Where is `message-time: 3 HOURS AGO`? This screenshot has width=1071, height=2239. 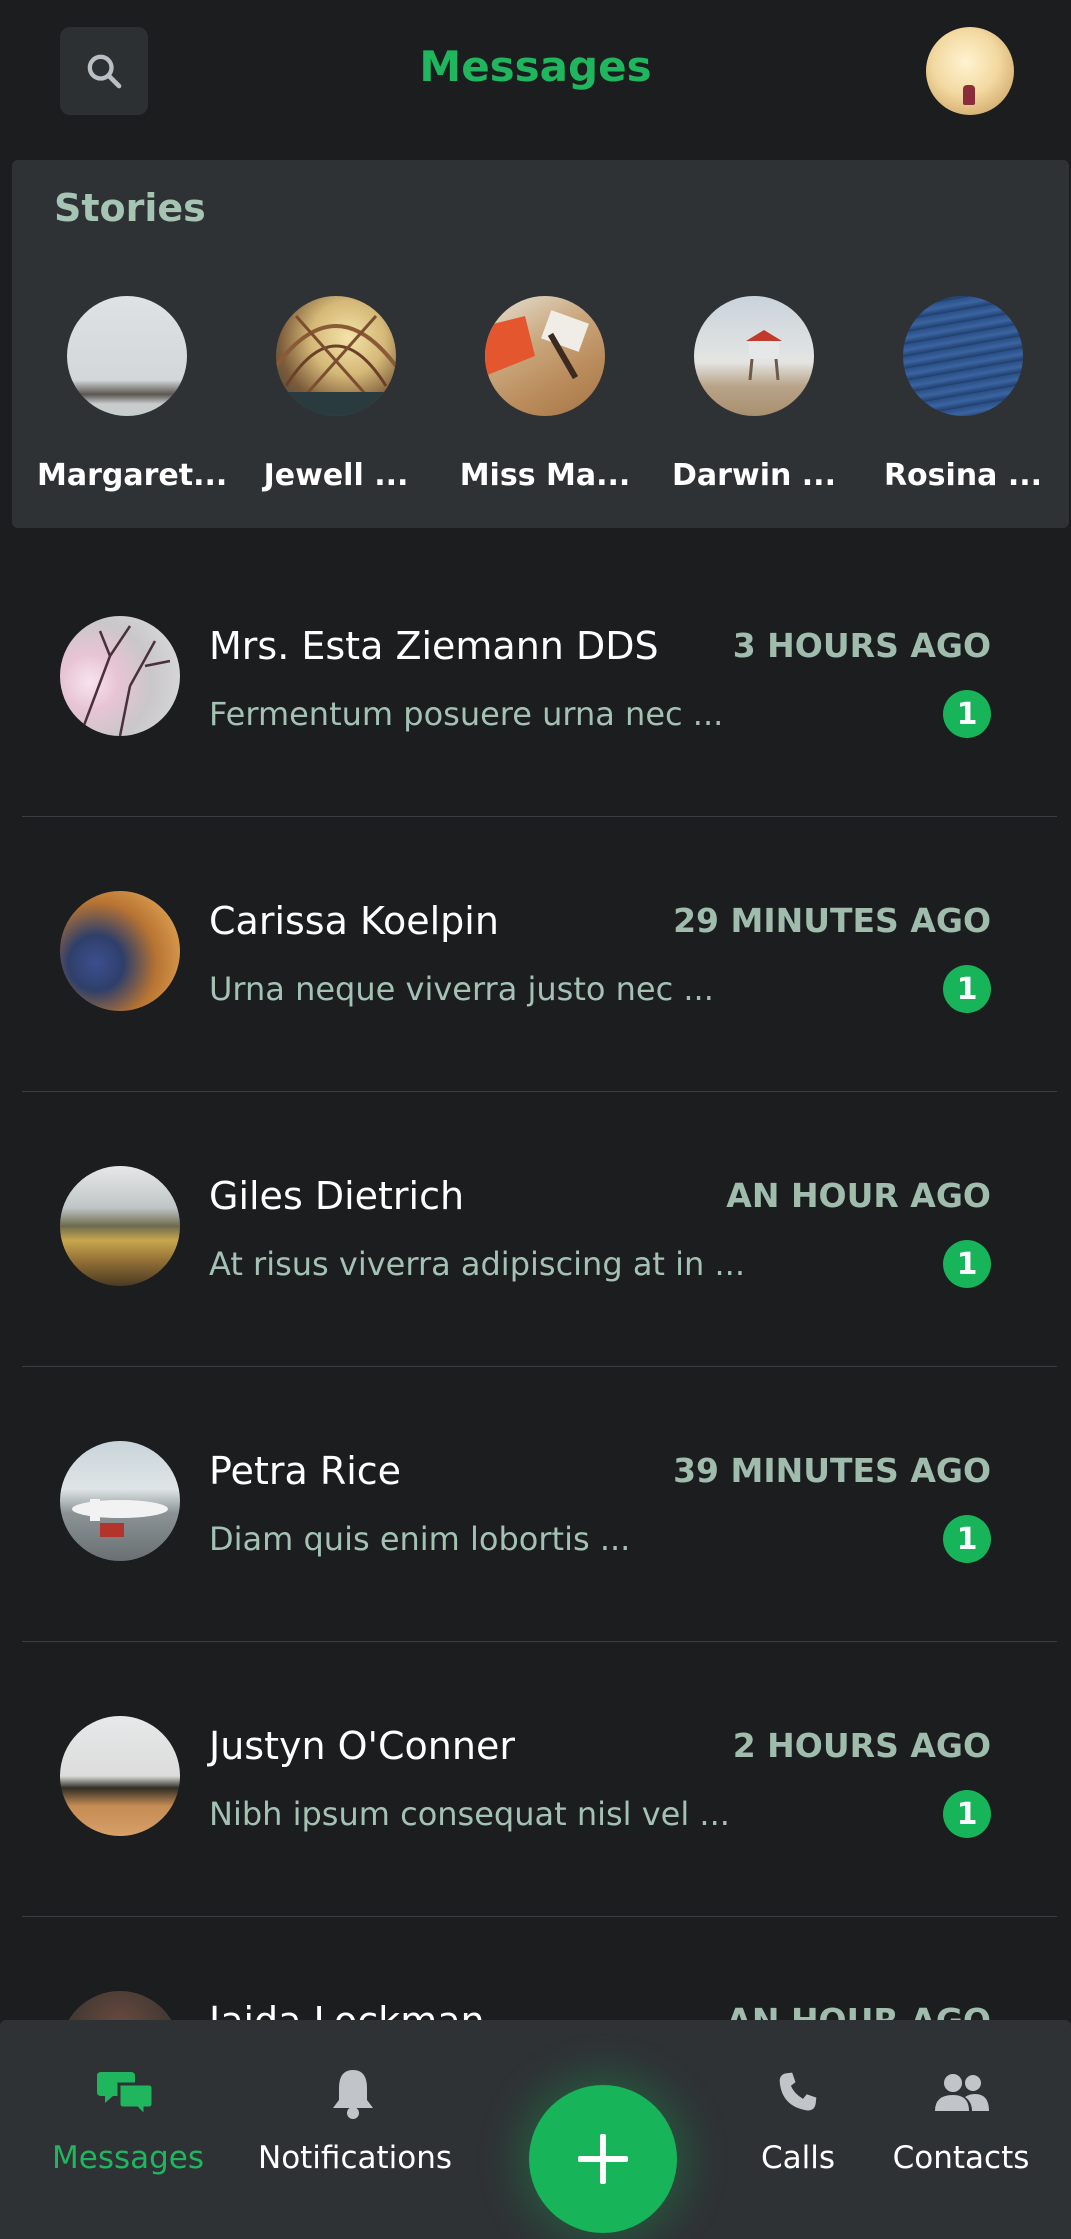
message-time: 3 HOURS AGO is located at coordinates (861, 645).